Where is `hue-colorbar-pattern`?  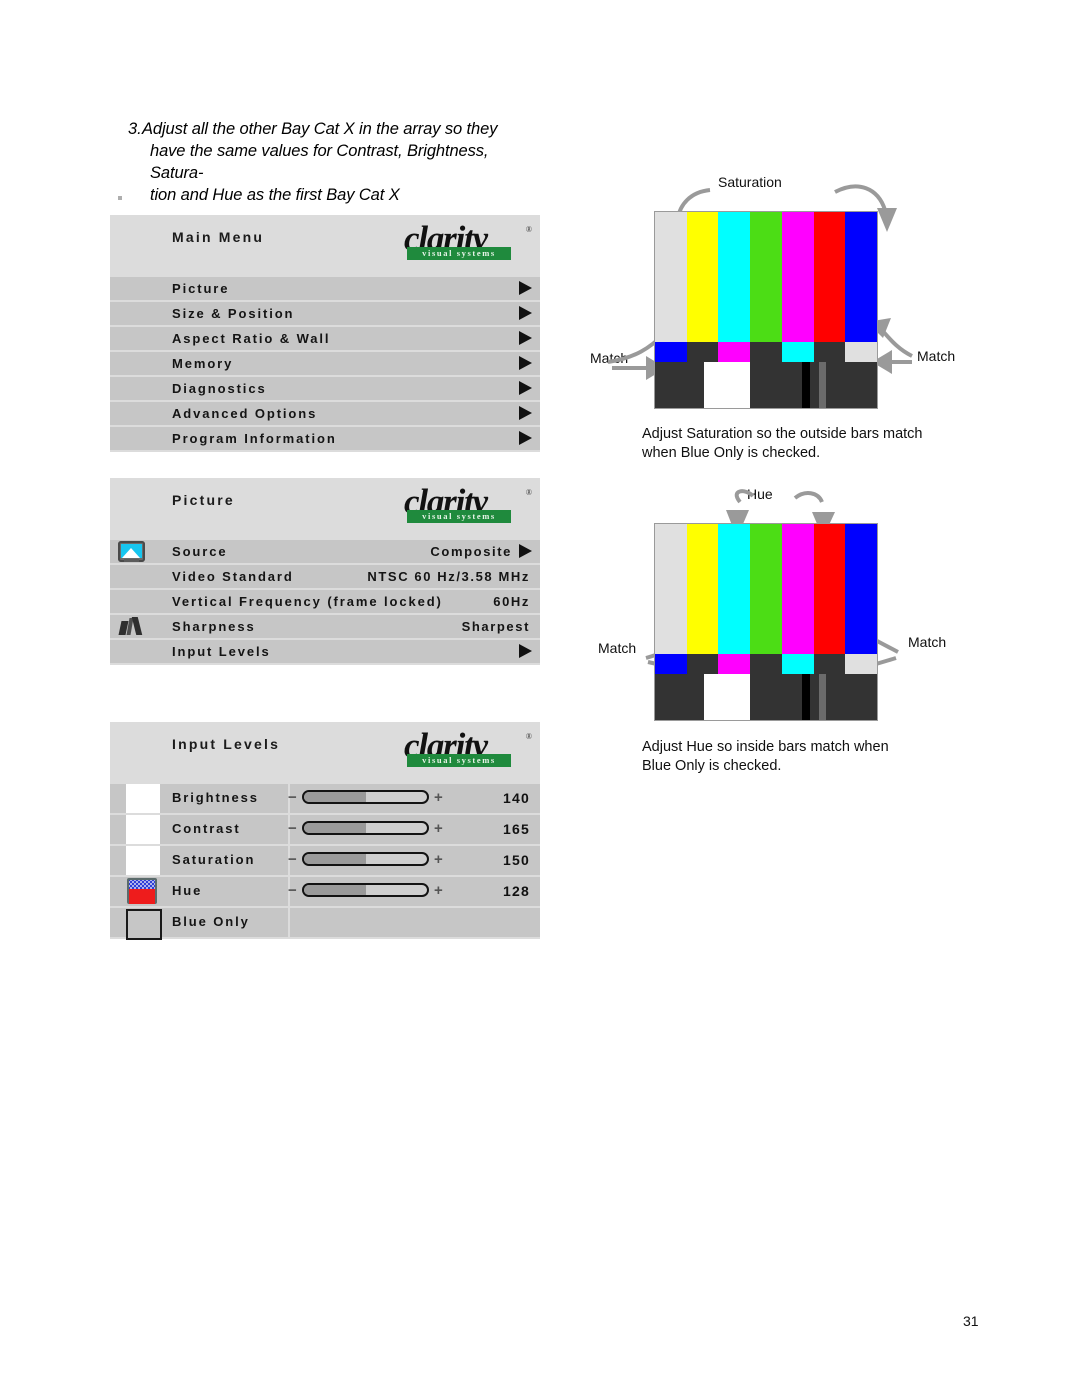
hue-colorbar-pattern is located at coordinates (766, 622).